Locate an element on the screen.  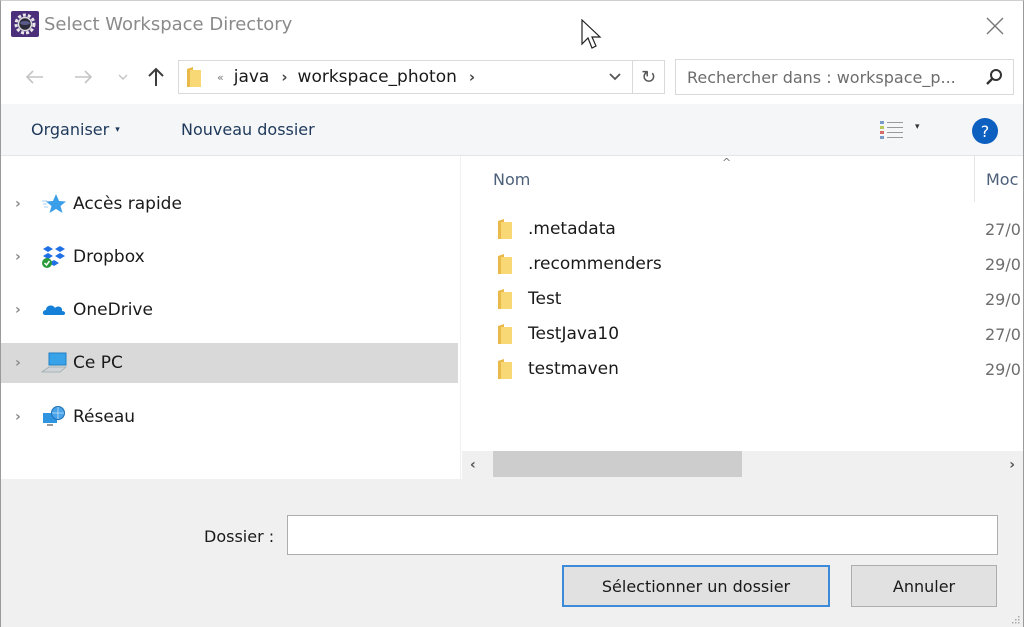
arrow-right-icon is located at coordinates (83, 77).